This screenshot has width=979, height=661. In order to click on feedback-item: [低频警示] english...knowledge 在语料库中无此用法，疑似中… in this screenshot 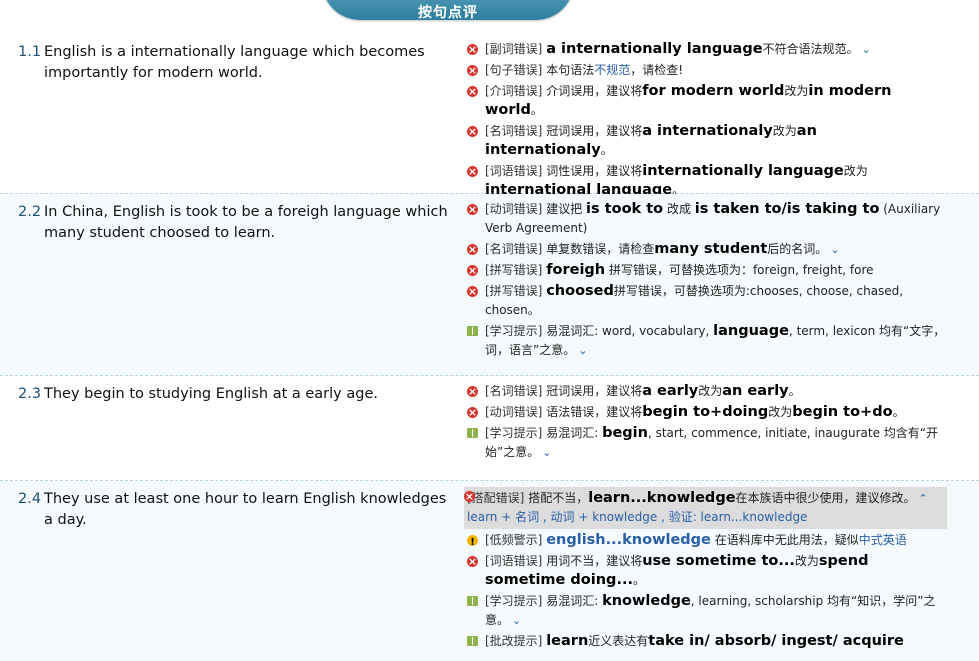, I will do `click(707, 541)`.